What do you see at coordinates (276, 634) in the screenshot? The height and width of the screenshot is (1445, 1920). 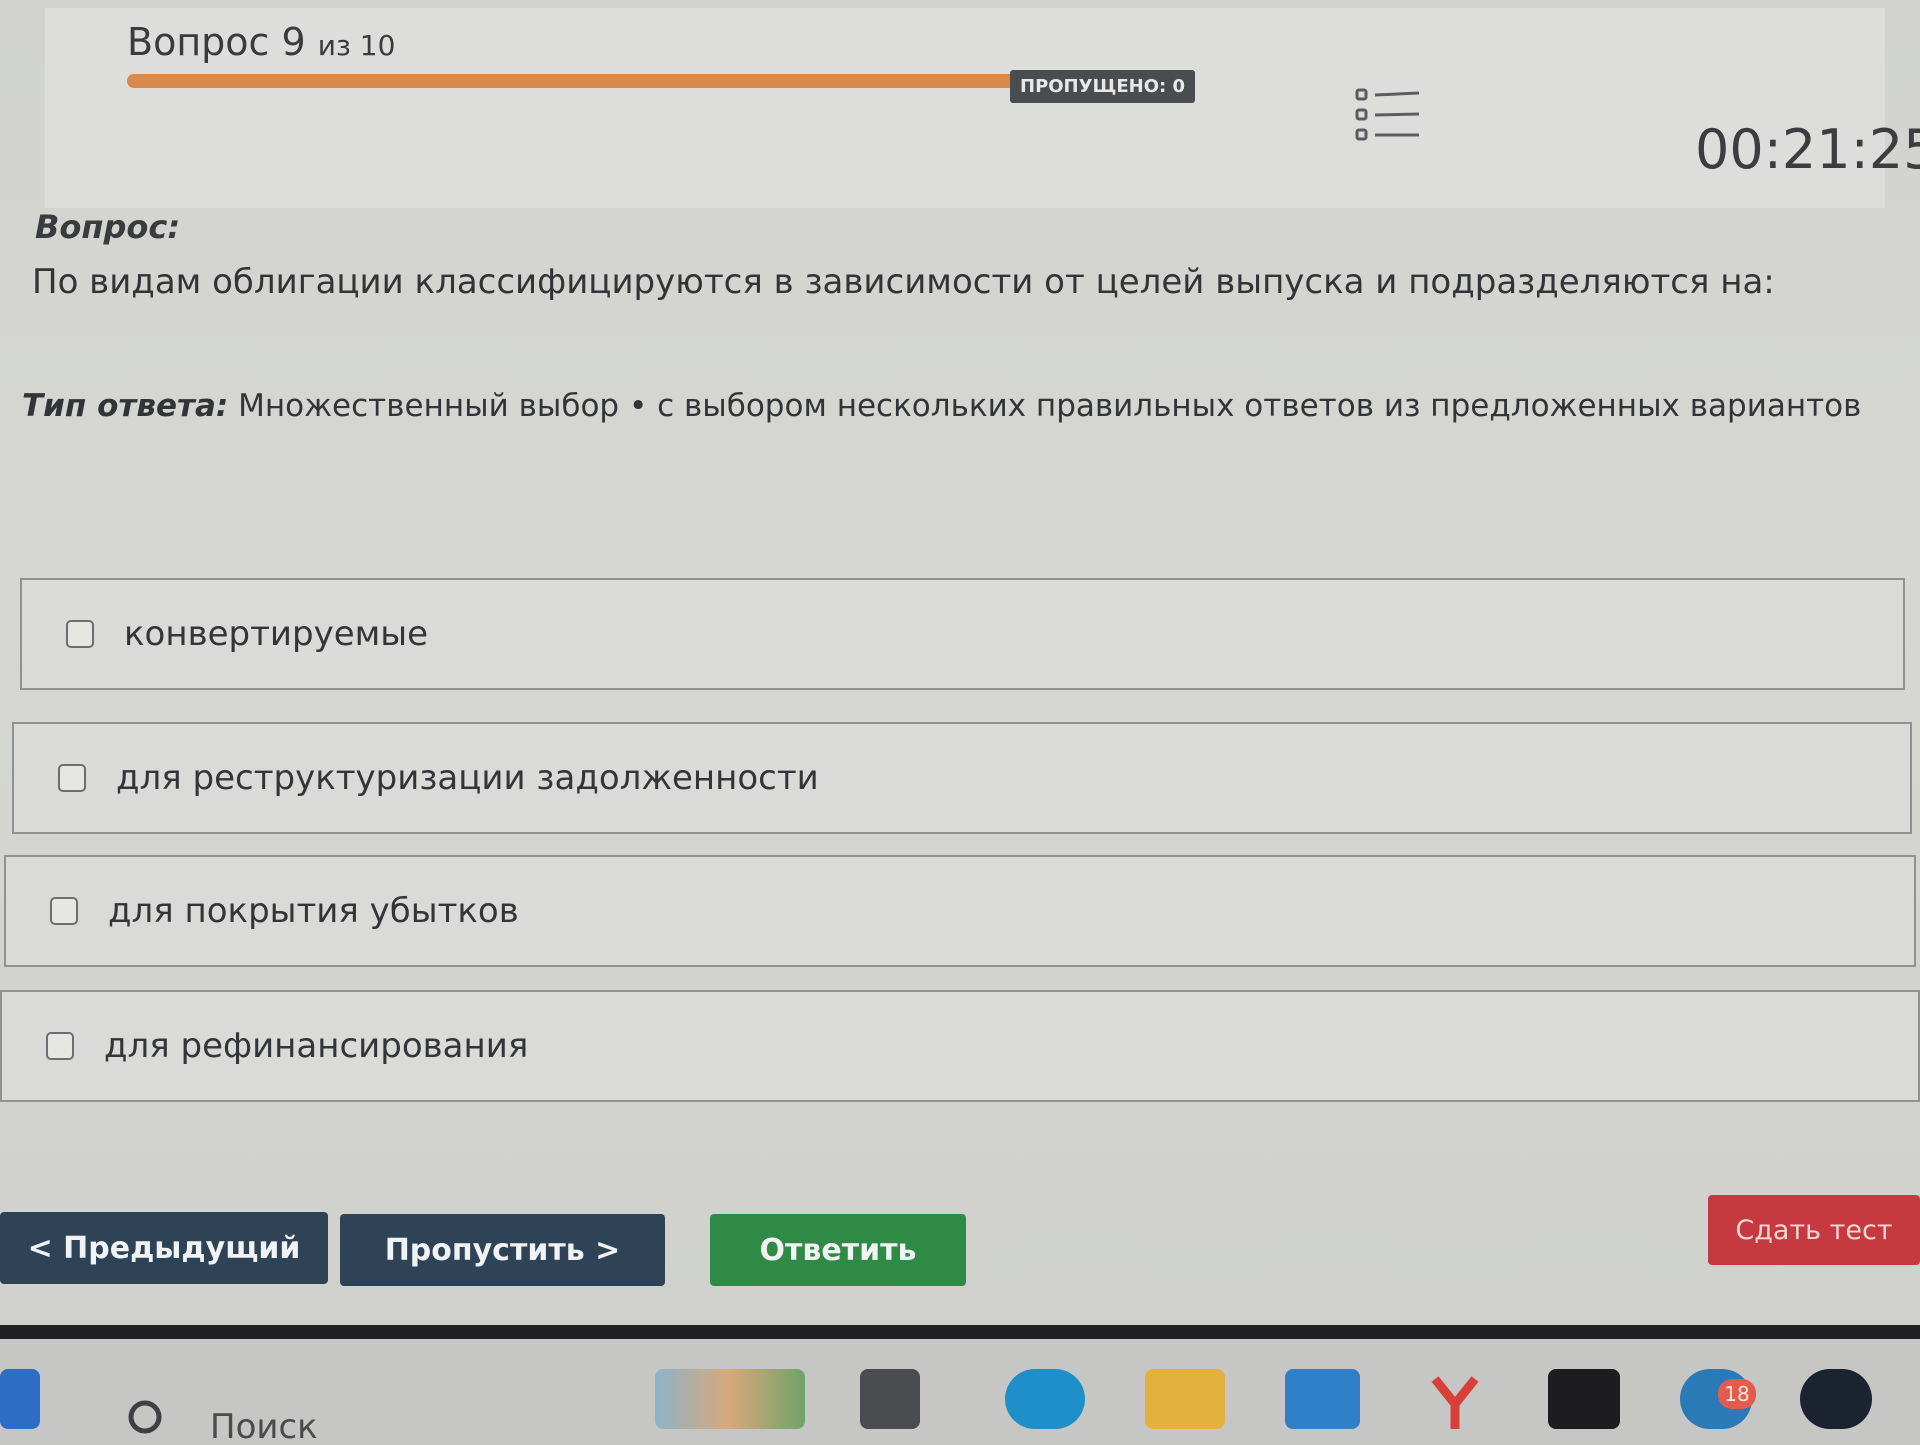 I see `option-label: конвертируемые` at bounding box center [276, 634].